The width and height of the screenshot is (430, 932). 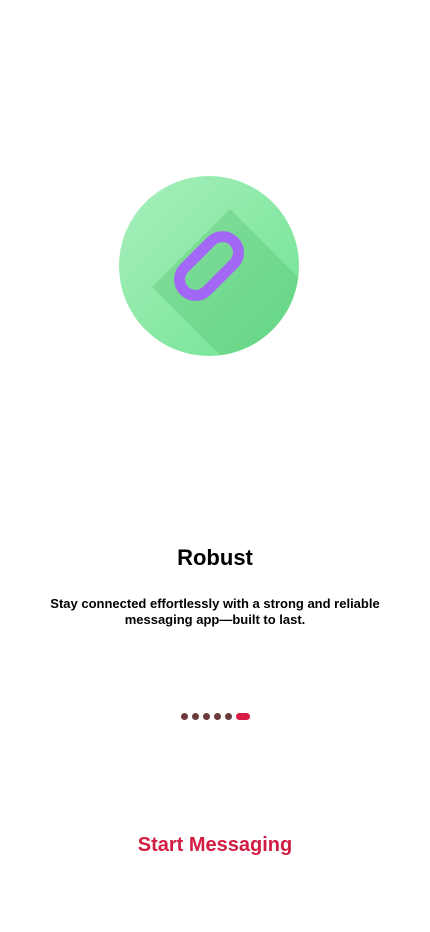 What do you see at coordinates (215, 845) in the screenshot?
I see `start-messaging-button: Start Messaging` at bounding box center [215, 845].